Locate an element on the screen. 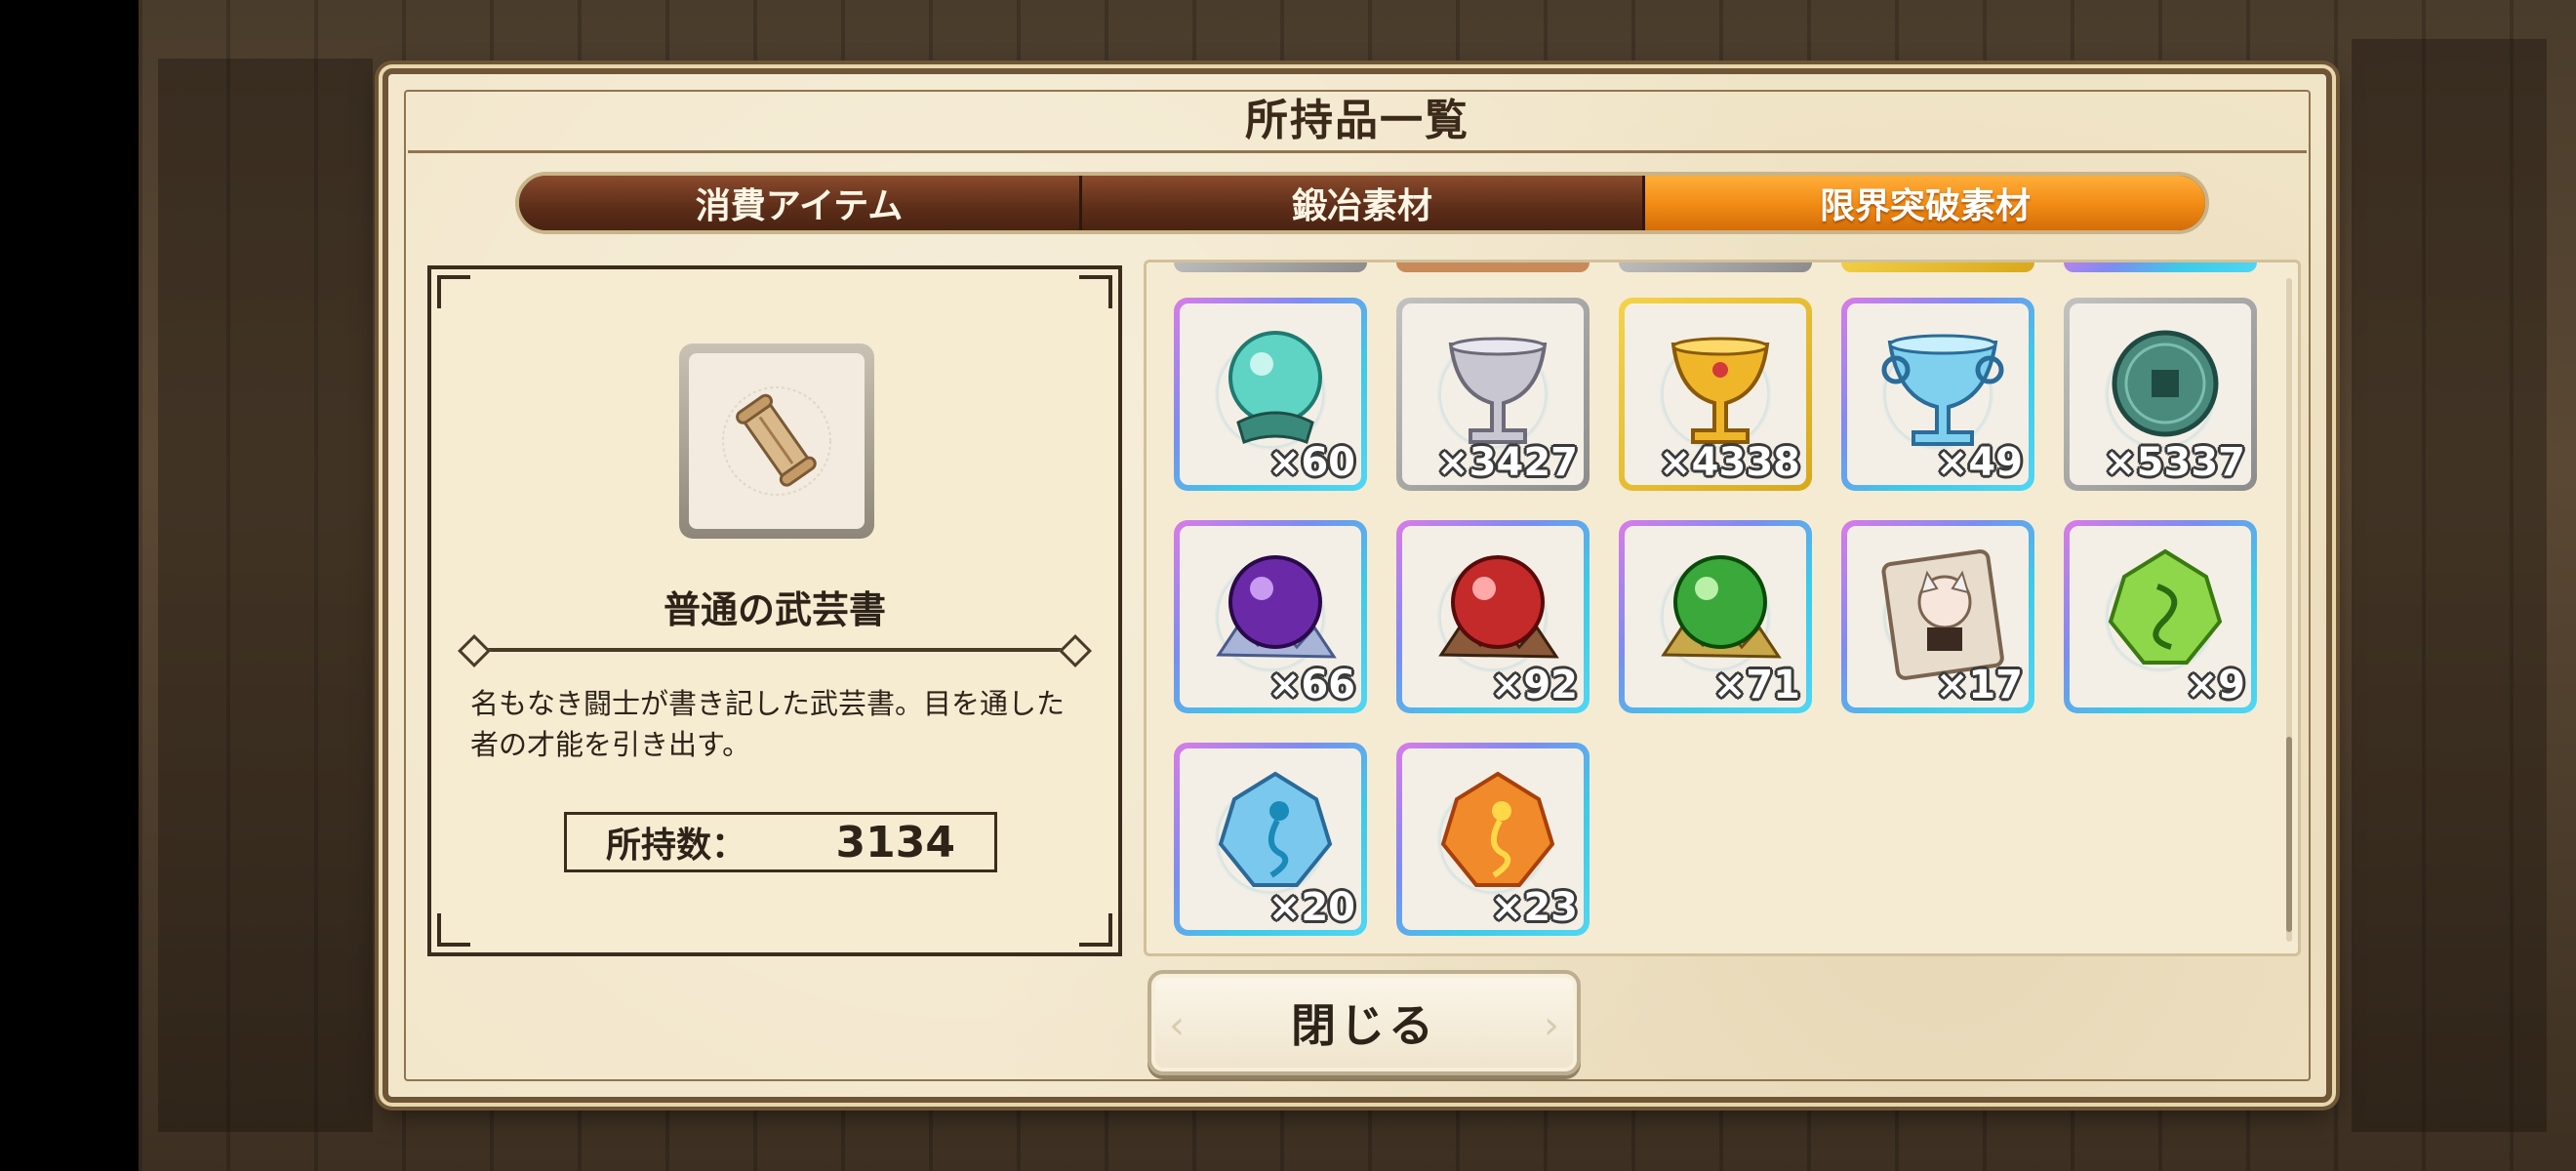 The height and width of the screenshot is (1171, 2576). item-quantity: ×5337 is located at coordinates (2174, 462).